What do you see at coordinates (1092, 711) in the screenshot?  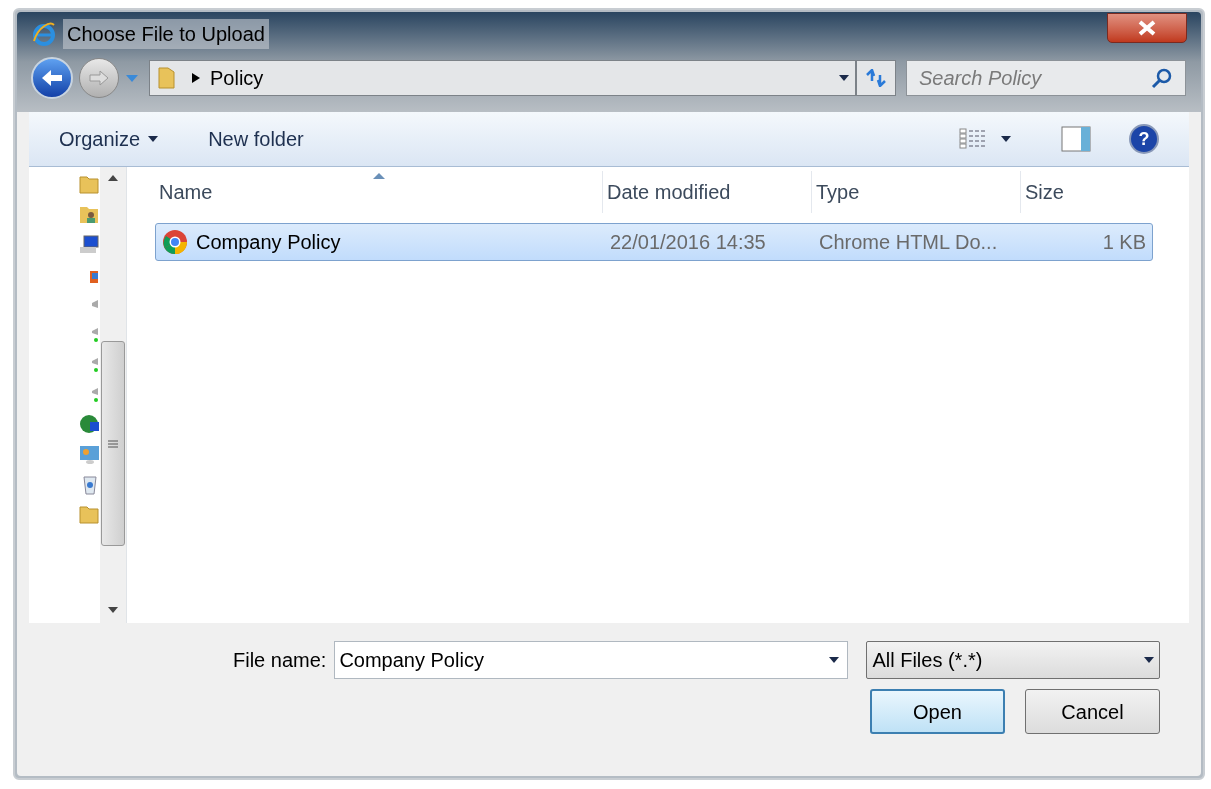 I see `cancel-button: Cancel` at bounding box center [1092, 711].